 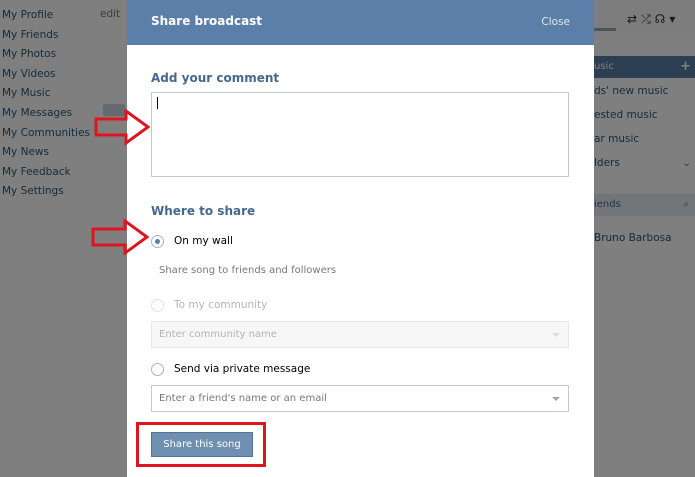 I want to click on option-private-message: Send via private message, so click(x=230, y=369).